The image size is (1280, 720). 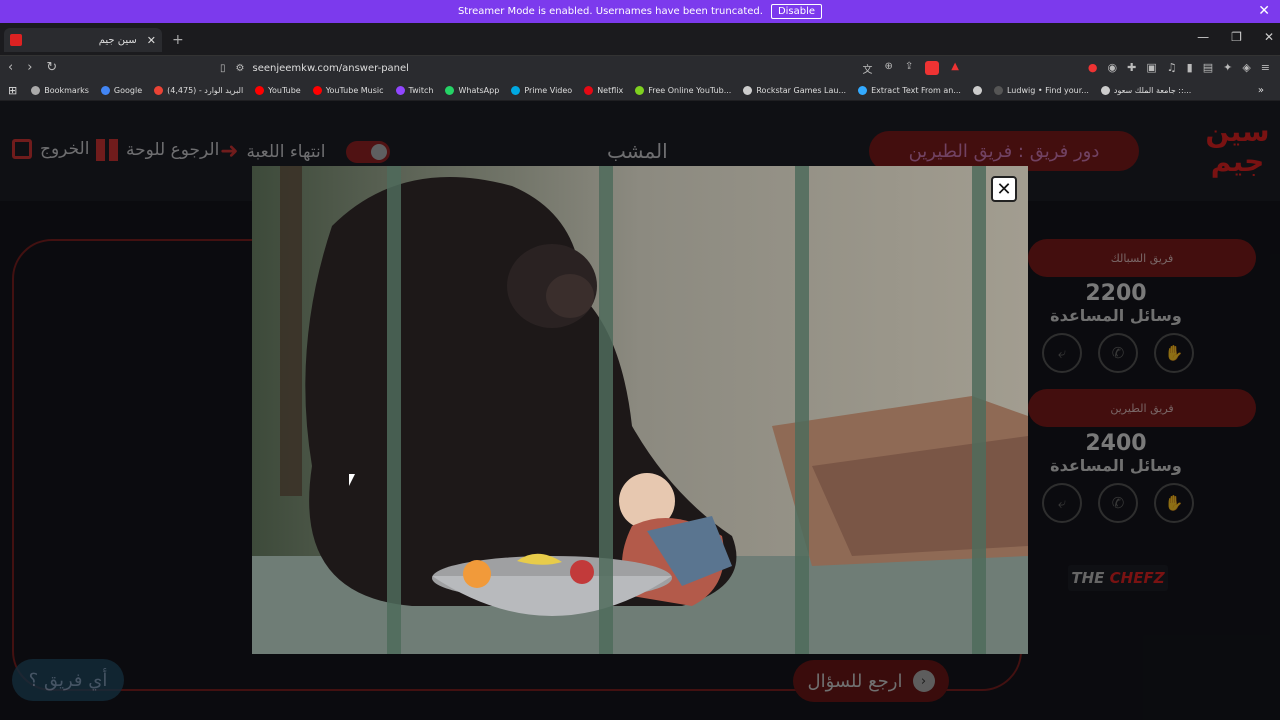 I want to click on bookmark-label: YouTube Music, so click(x=354, y=90).